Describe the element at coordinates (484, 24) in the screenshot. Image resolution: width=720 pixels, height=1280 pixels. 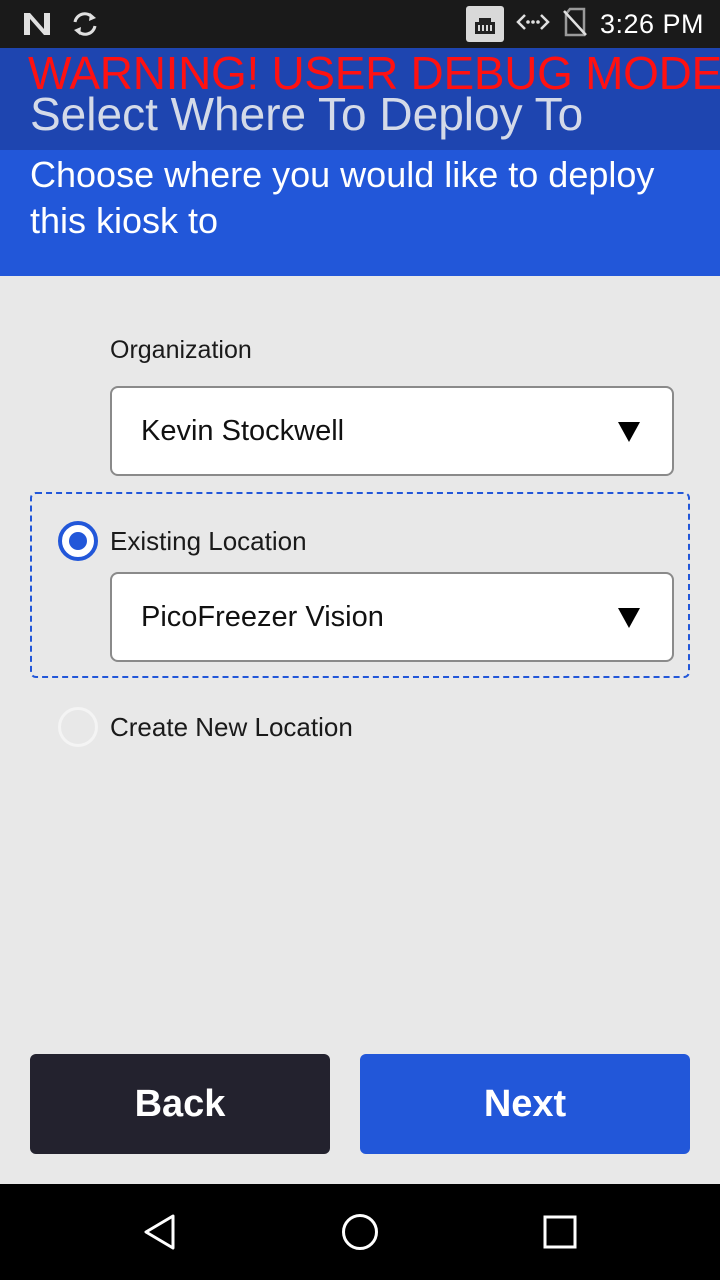
I see `ethernet-icon` at that location.